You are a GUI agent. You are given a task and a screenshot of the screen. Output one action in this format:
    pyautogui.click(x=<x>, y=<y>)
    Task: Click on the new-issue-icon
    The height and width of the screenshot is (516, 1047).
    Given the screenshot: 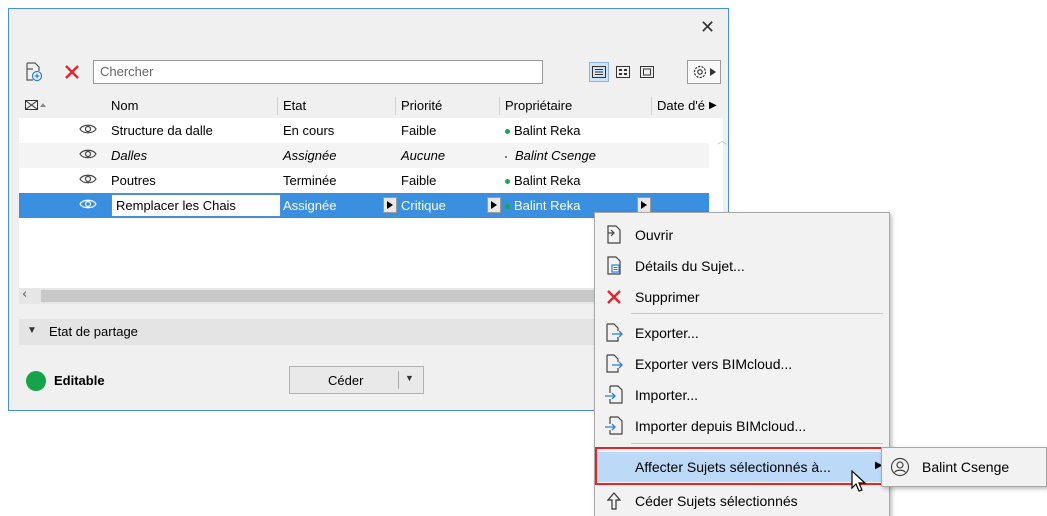 What is the action you would take?
    pyautogui.click(x=34, y=72)
    